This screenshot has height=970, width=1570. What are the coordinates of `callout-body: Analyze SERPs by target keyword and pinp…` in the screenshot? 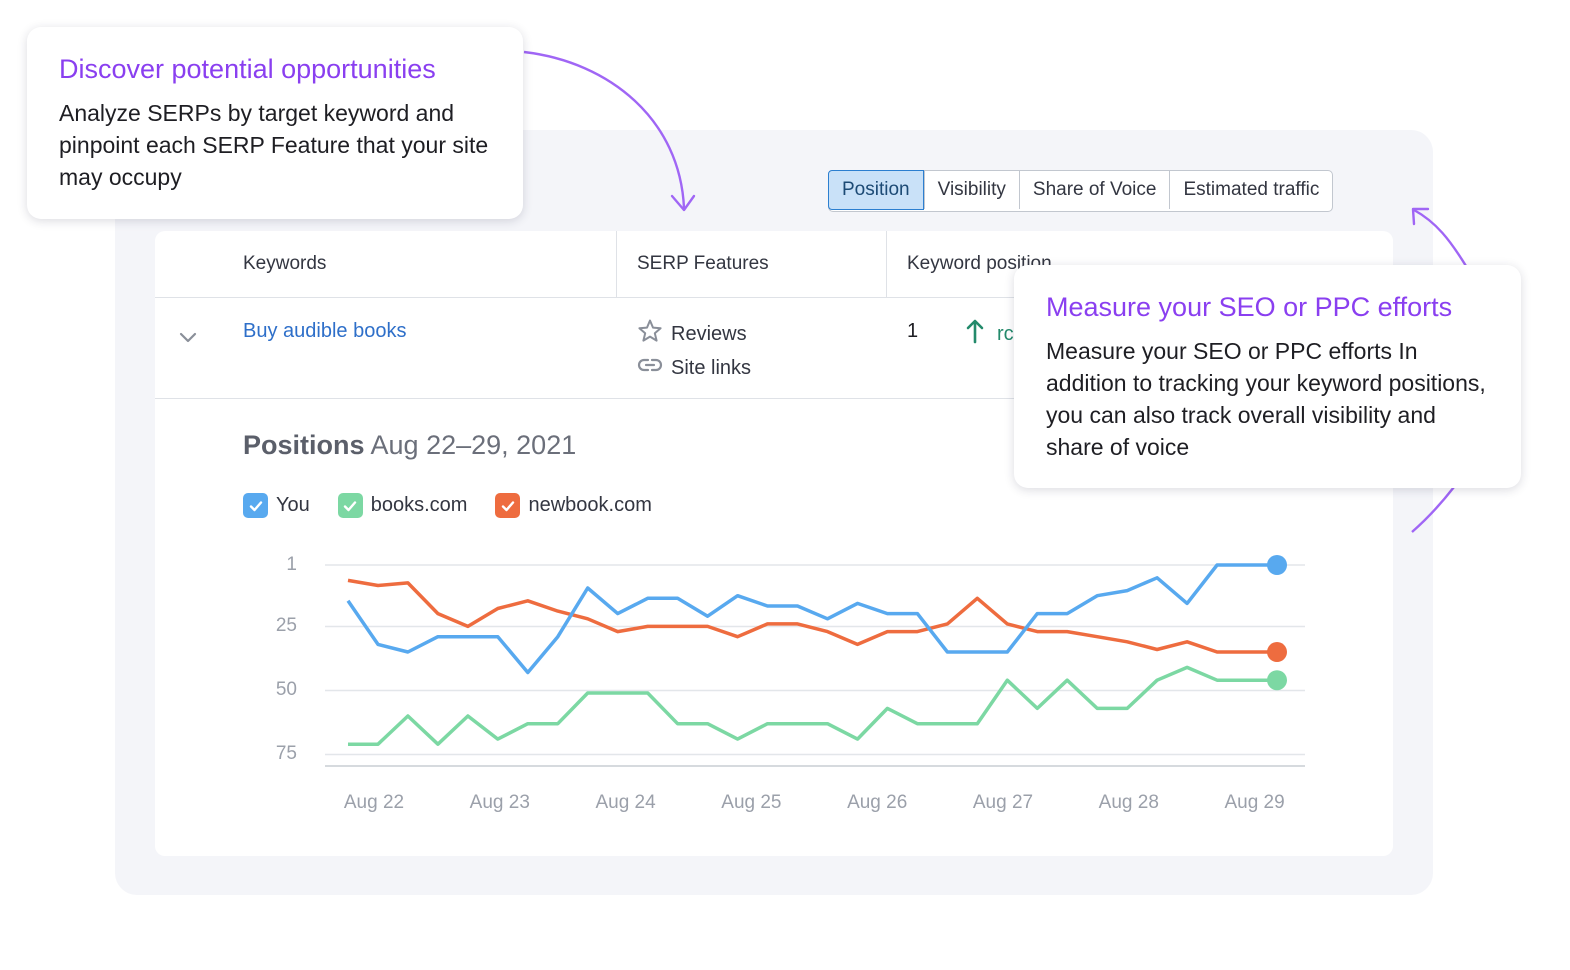 It's located at (274, 145).